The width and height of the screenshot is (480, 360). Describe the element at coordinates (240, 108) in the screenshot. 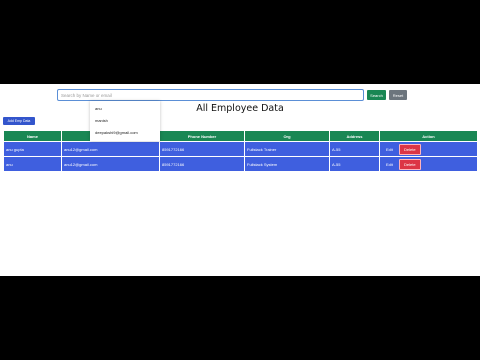

I see `page-title: All Employee Data` at that location.